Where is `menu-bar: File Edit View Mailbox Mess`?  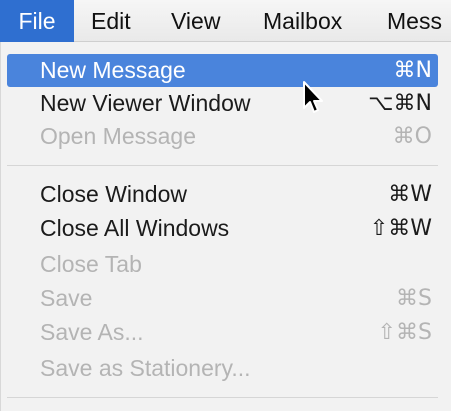 menu-bar: File Edit View Mailbox Mess is located at coordinates (225, 21).